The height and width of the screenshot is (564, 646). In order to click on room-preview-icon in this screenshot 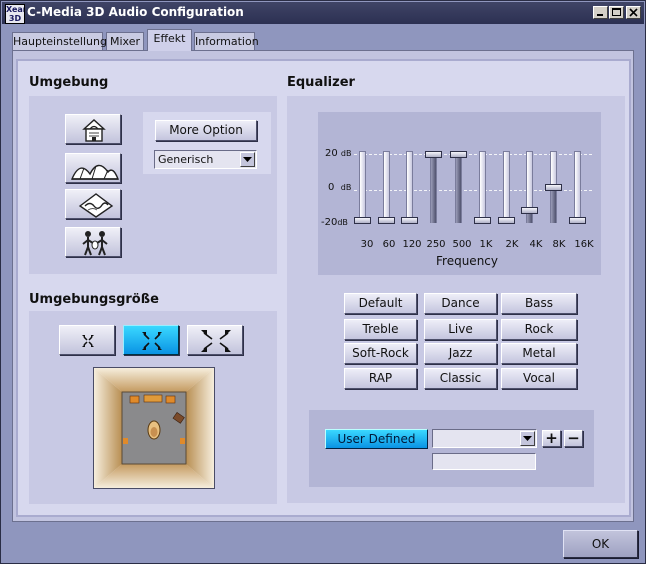, I will do `click(154, 428)`.